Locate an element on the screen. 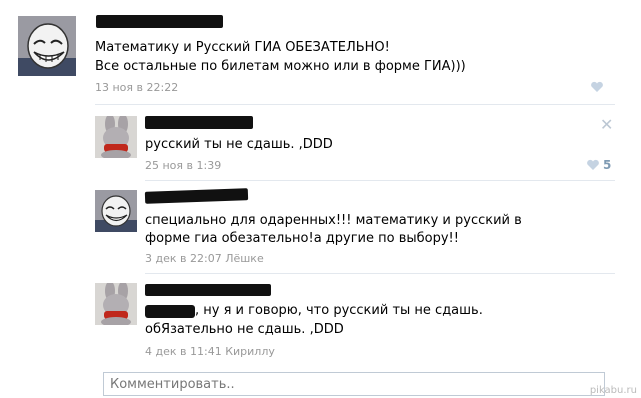  author-name-redacted is located at coordinates (159, 21).